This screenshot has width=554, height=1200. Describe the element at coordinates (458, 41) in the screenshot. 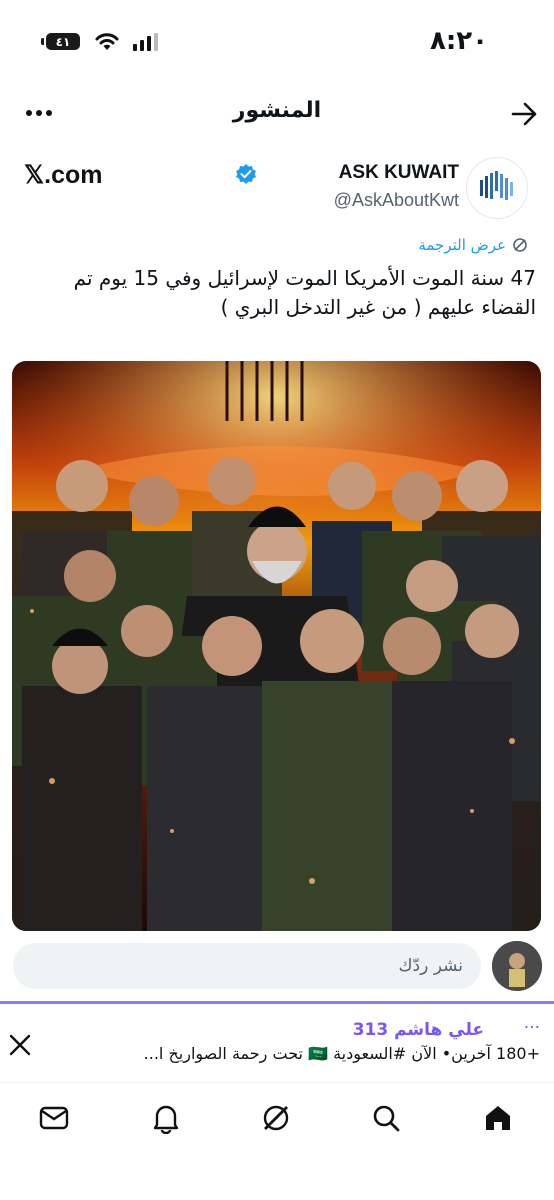

I see `status-time: ٨:٢٠` at that location.